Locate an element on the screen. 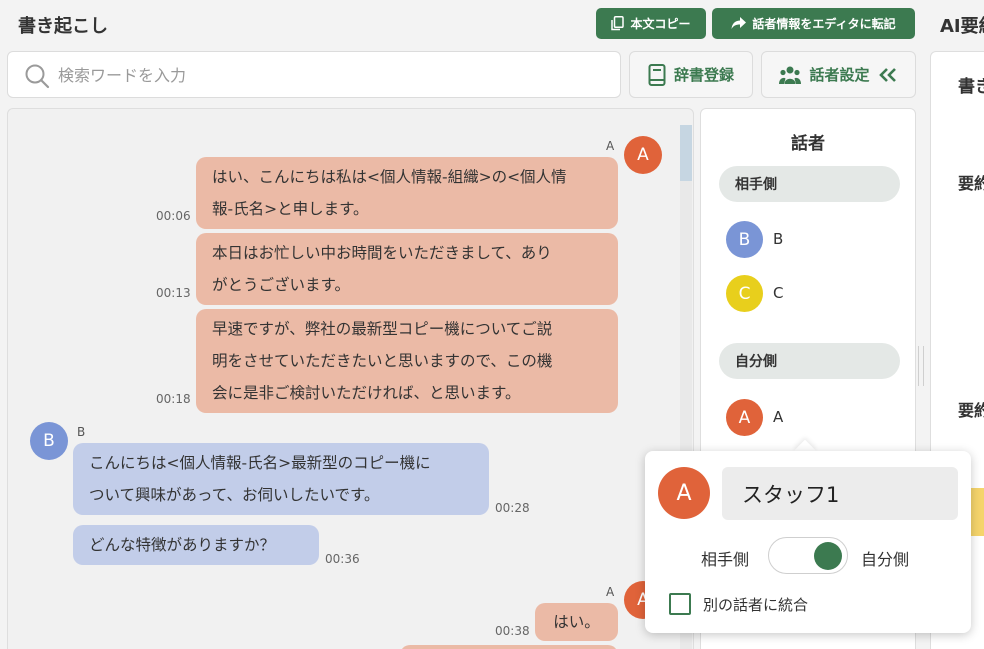 This screenshot has width=984, height=649. message-line: はい。 is located at coordinates (576, 622).